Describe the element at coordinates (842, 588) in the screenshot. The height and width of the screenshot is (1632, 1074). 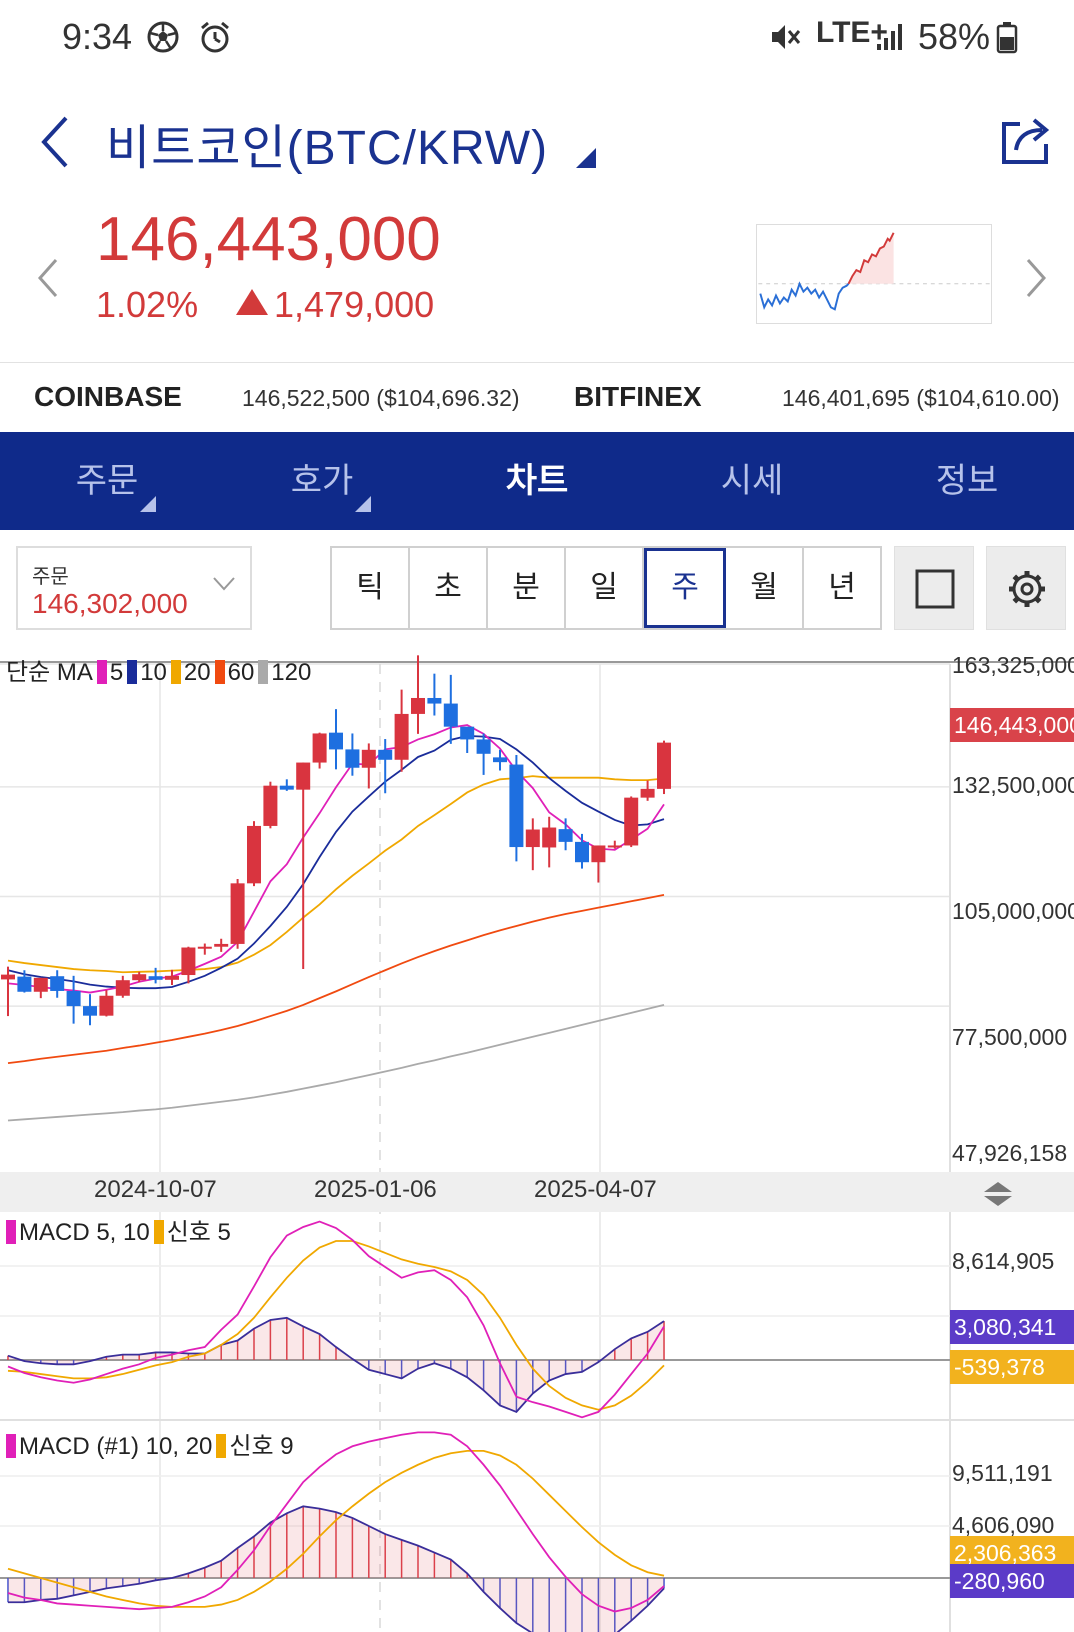
I see `period-year: 년` at that location.